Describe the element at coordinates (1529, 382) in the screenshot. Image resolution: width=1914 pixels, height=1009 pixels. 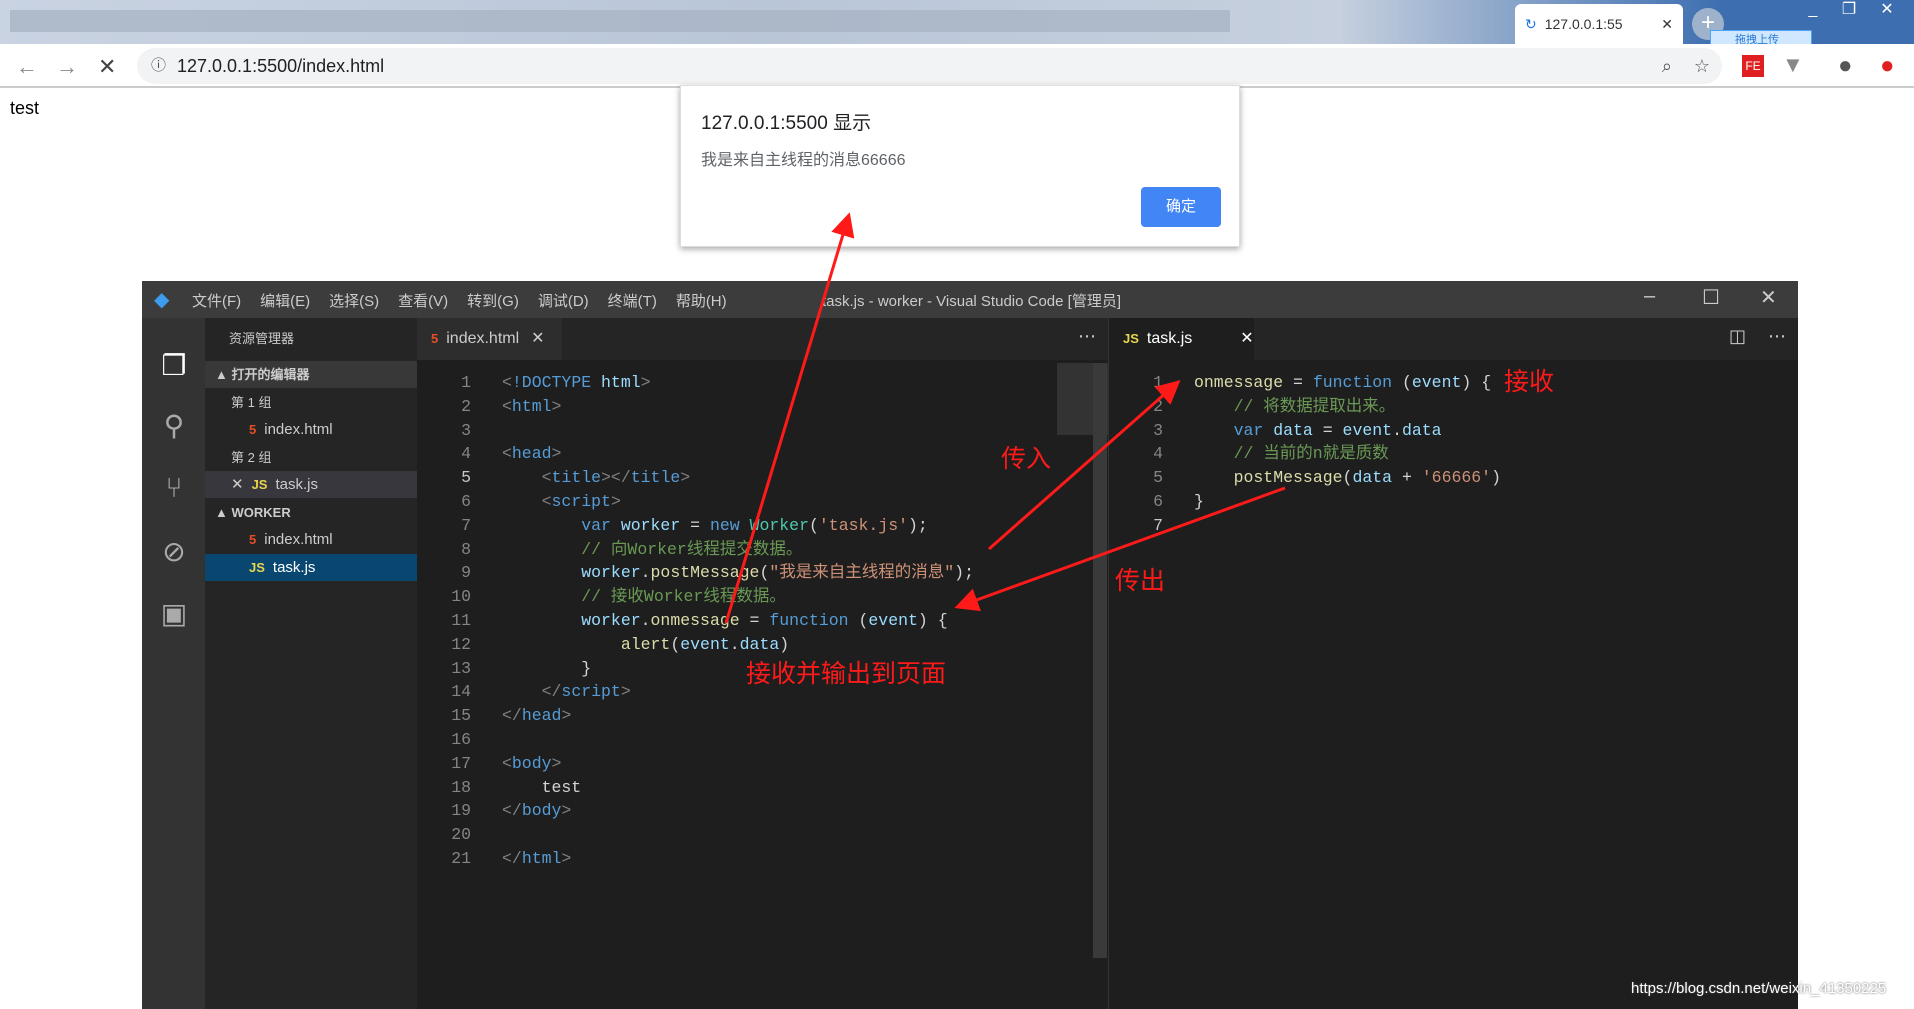
I see `annotation-receive: 接收` at that location.